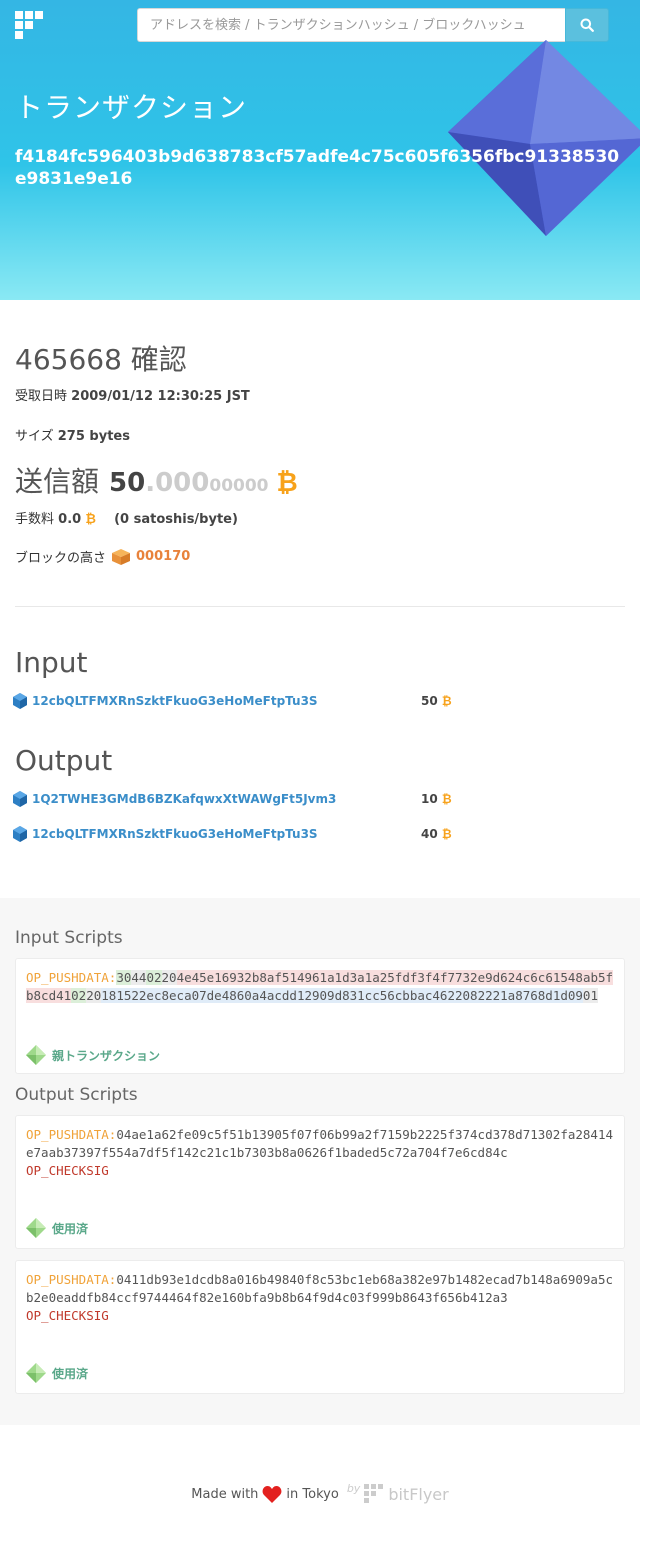 The width and height of the screenshot is (648, 1549). What do you see at coordinates (351, 25) in the screenshot?
I see `search-input` at bounding box center [351, 25].